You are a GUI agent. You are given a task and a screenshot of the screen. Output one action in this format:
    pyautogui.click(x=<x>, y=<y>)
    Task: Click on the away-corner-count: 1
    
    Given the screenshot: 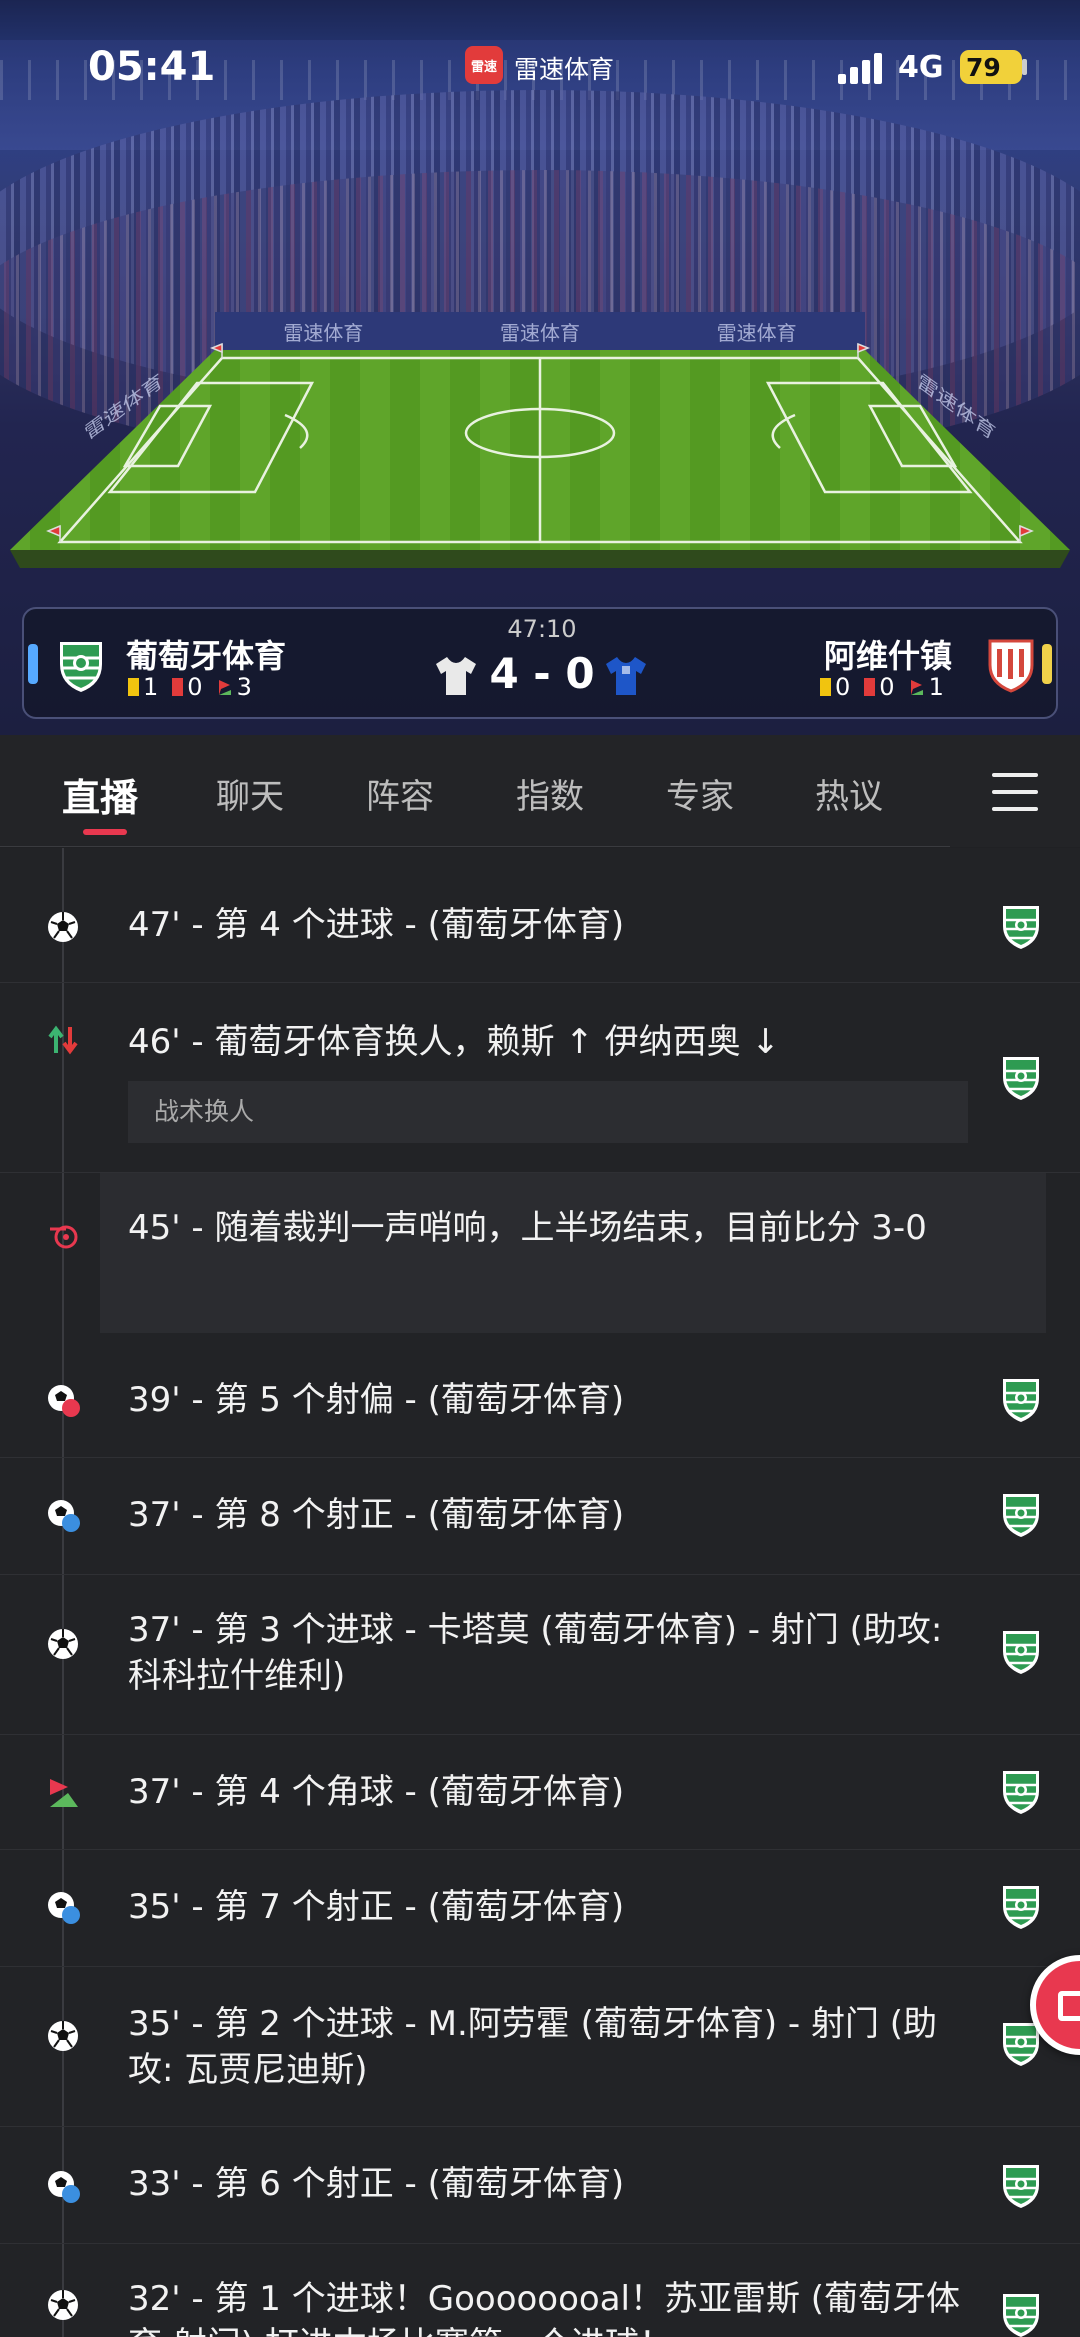 What is the action you would take?
    pyautogui.click(x=936, y=687)
    